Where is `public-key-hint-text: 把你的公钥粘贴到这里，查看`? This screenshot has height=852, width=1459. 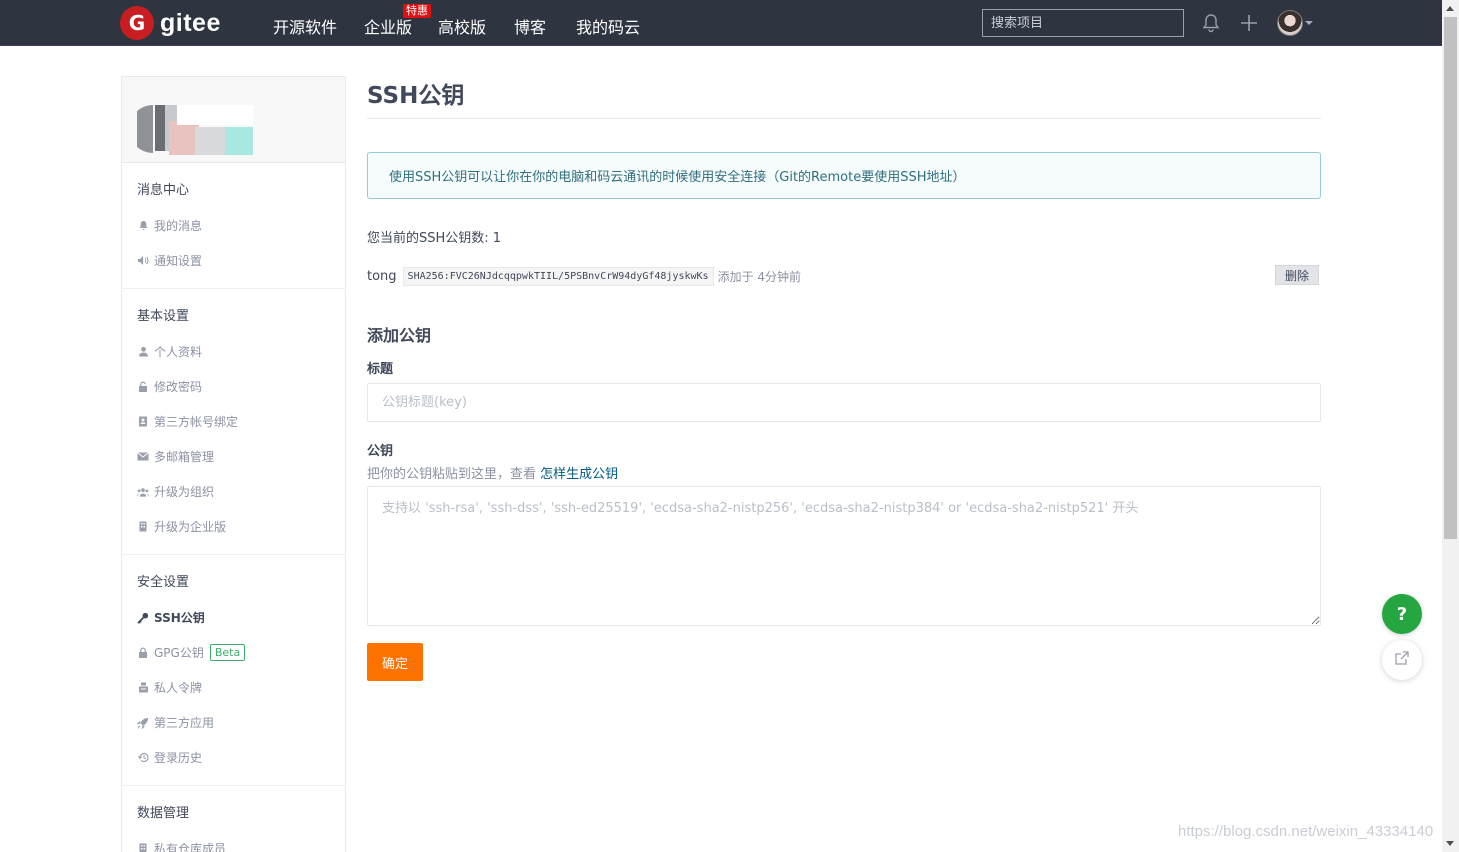 public-key-hint-text: 把你的公钥粘贴到这里，查看 is located at coordinates (454, 474).